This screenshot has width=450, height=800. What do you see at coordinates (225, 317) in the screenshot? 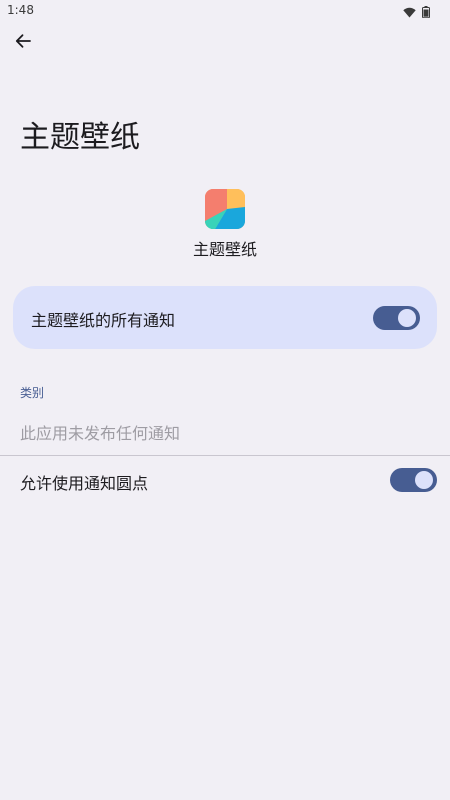
I see `all-notifications-toggle-row: 主题壁纸的所有通知` at bounding box center [225, 317].